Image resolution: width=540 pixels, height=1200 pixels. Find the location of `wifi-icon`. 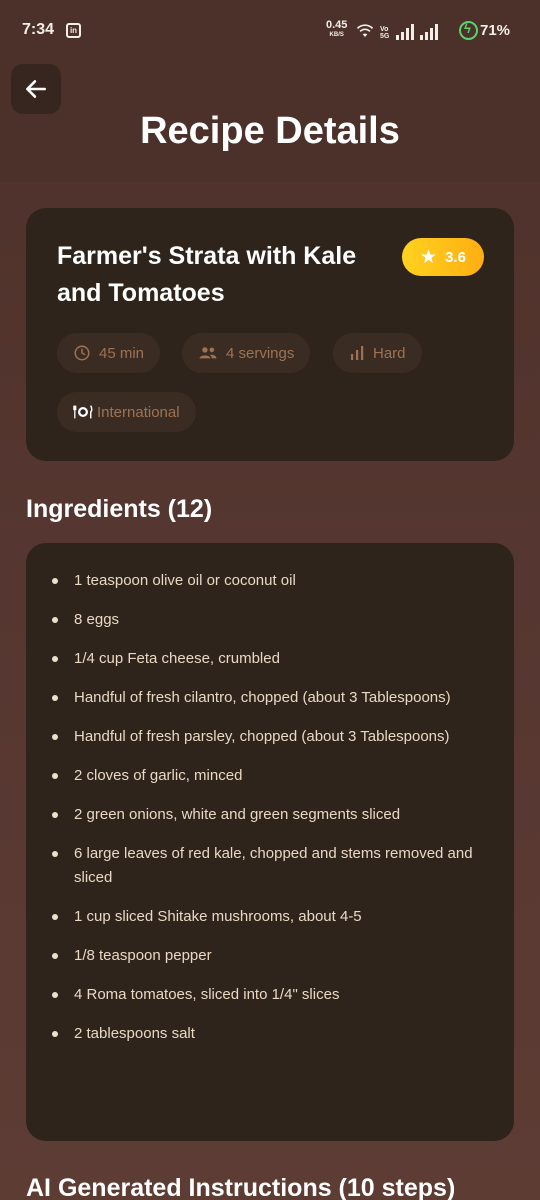

wifi-icon is located at coordinates (365, 30).